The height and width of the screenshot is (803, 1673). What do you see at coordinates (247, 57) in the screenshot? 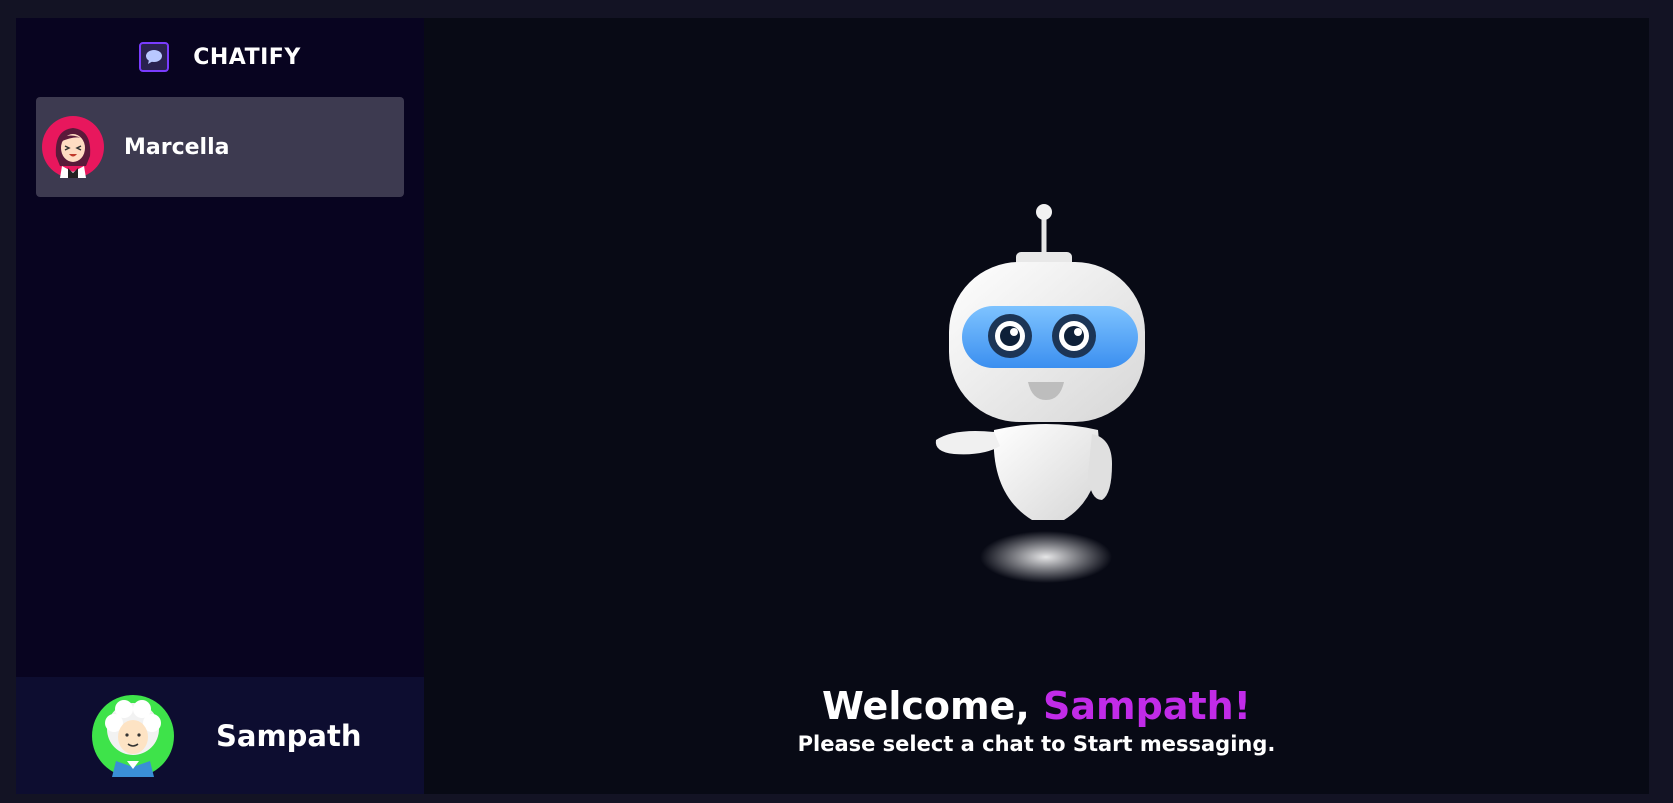
I see `brand-name: CHATIFY` at bounding box center [247, 57].